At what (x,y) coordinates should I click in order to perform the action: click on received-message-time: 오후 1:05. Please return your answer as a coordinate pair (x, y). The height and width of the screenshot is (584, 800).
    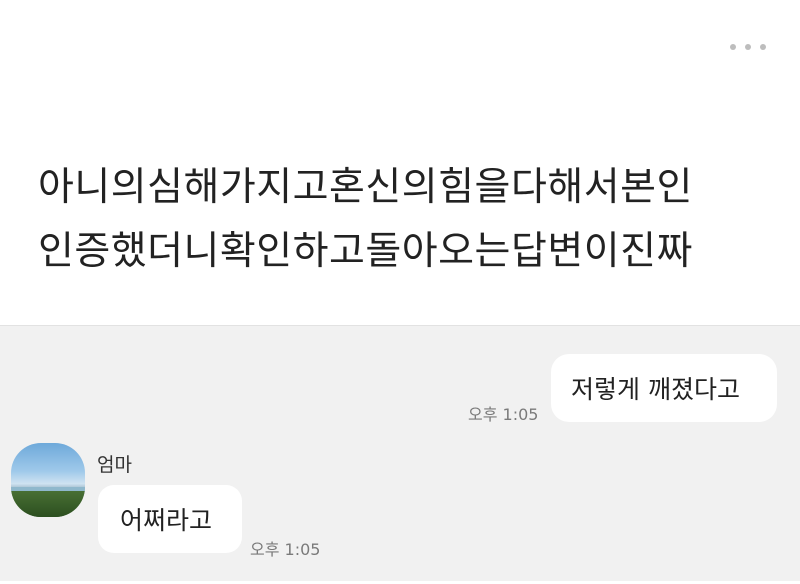
    Looking at the image, I should click on (285, 549).